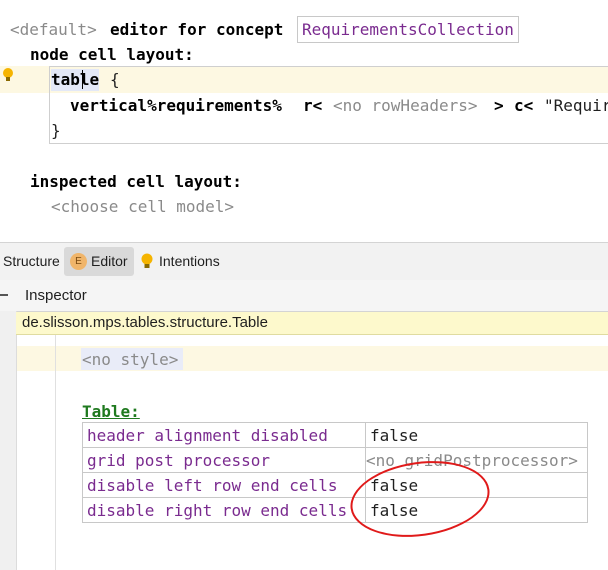 This screenshot has height=570, width=608. I want to click on table-row: disable left row end cells false, so click(335, 485).